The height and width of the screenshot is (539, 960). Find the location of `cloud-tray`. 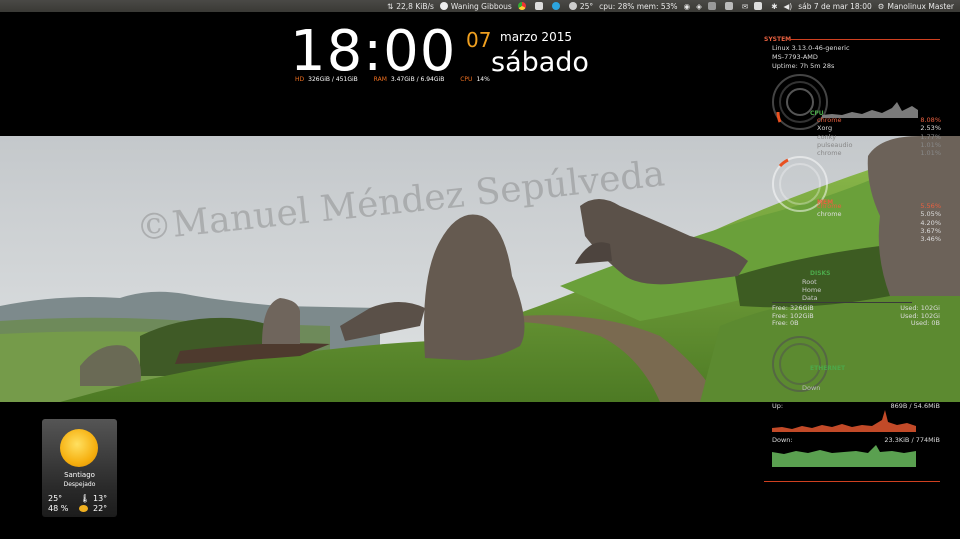

cloud-tray is located at coordinates (540, 6).